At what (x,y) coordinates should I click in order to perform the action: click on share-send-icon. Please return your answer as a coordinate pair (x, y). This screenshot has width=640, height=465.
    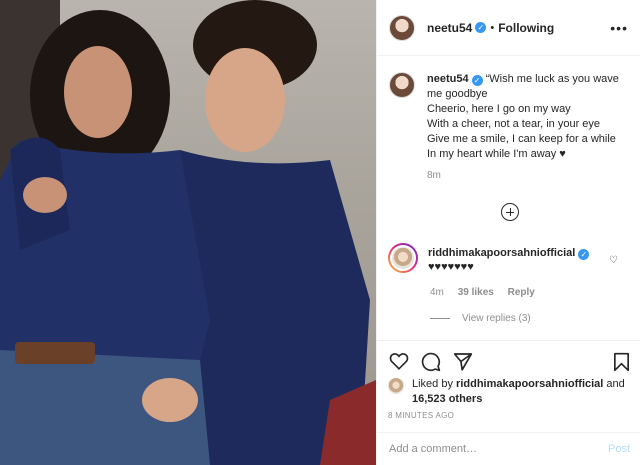
    Looking at the image, I should click on (463, 361).